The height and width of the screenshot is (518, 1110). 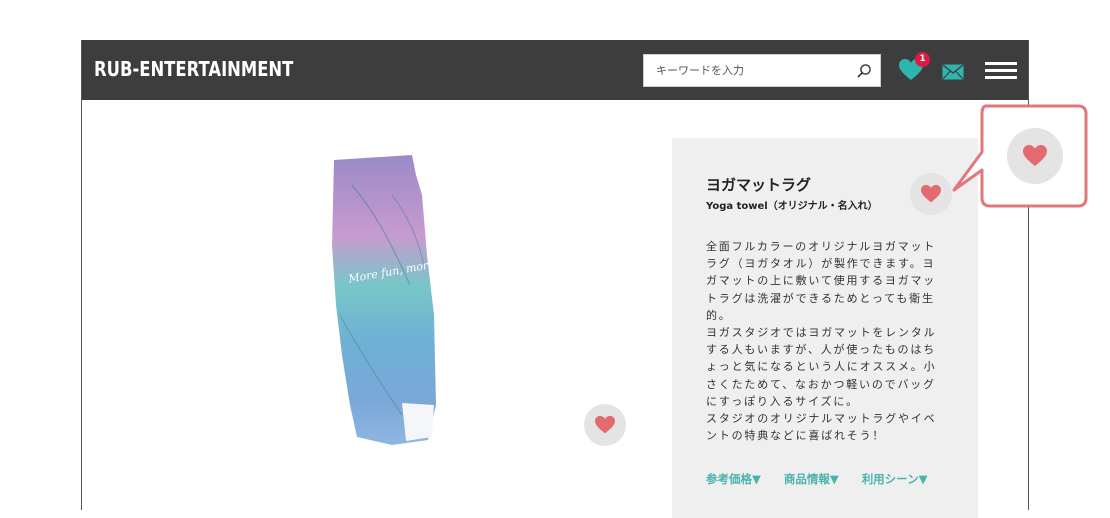 What do you see at coordinates (895, 479) in the screenshot?
I see `tab-usage-scene: 利用シーン▼` at bounding box center [895, 479].